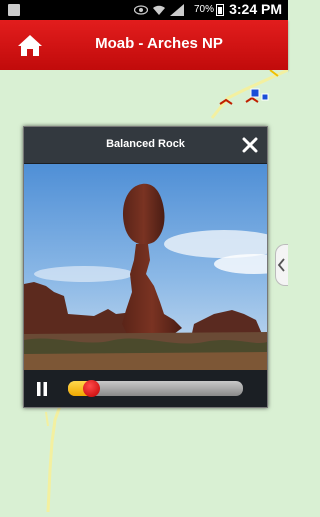  I want to click on pause-button, so click(42, 389).